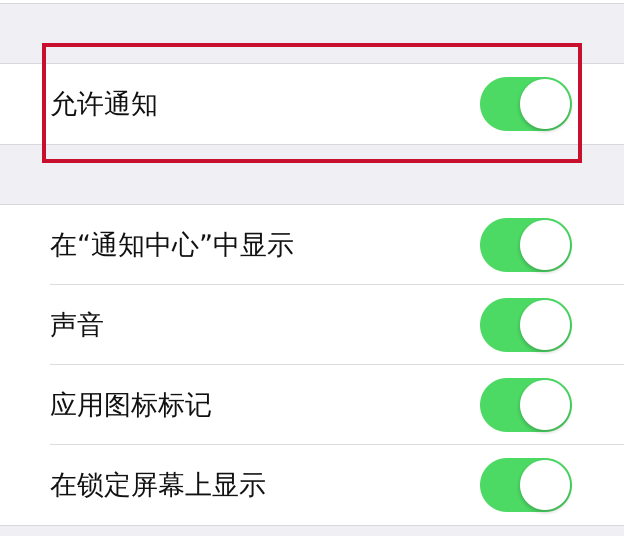 This screenshot has width=624, height=536. Describe the element at coordinates (131, 406) in the screenshot. I see `setting-label: 应用图标标记` at that location.